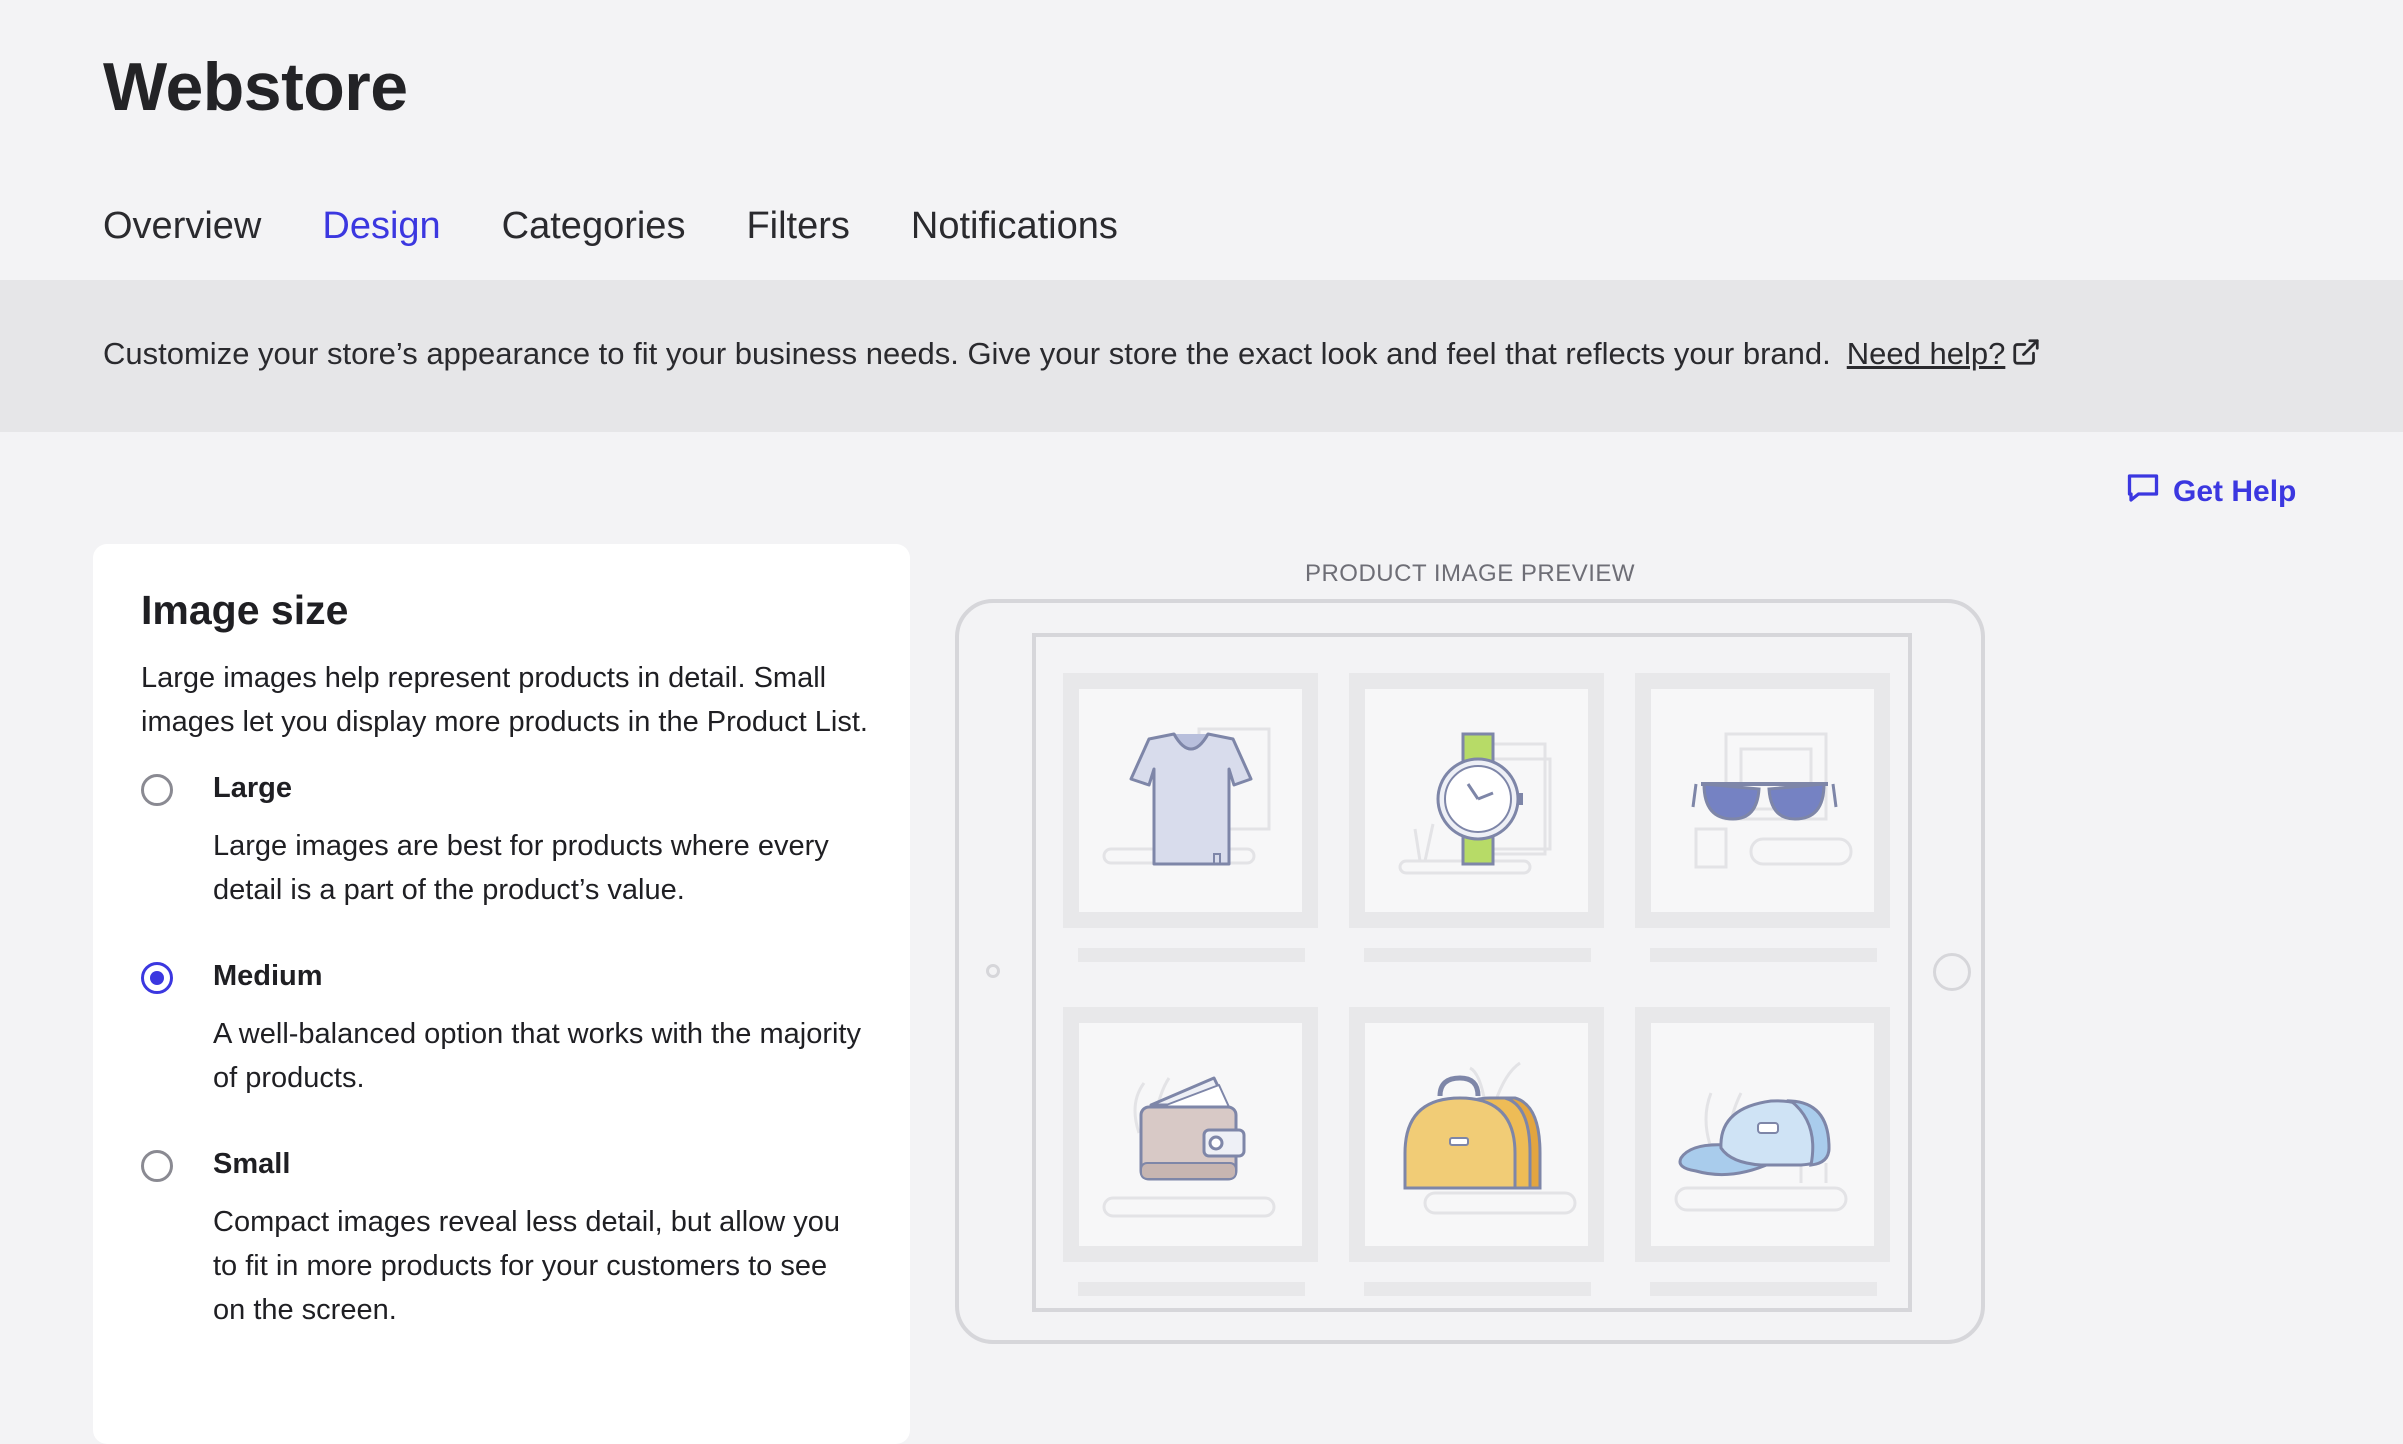  I want to click on tab-overview: Overview, so click(182, 239).